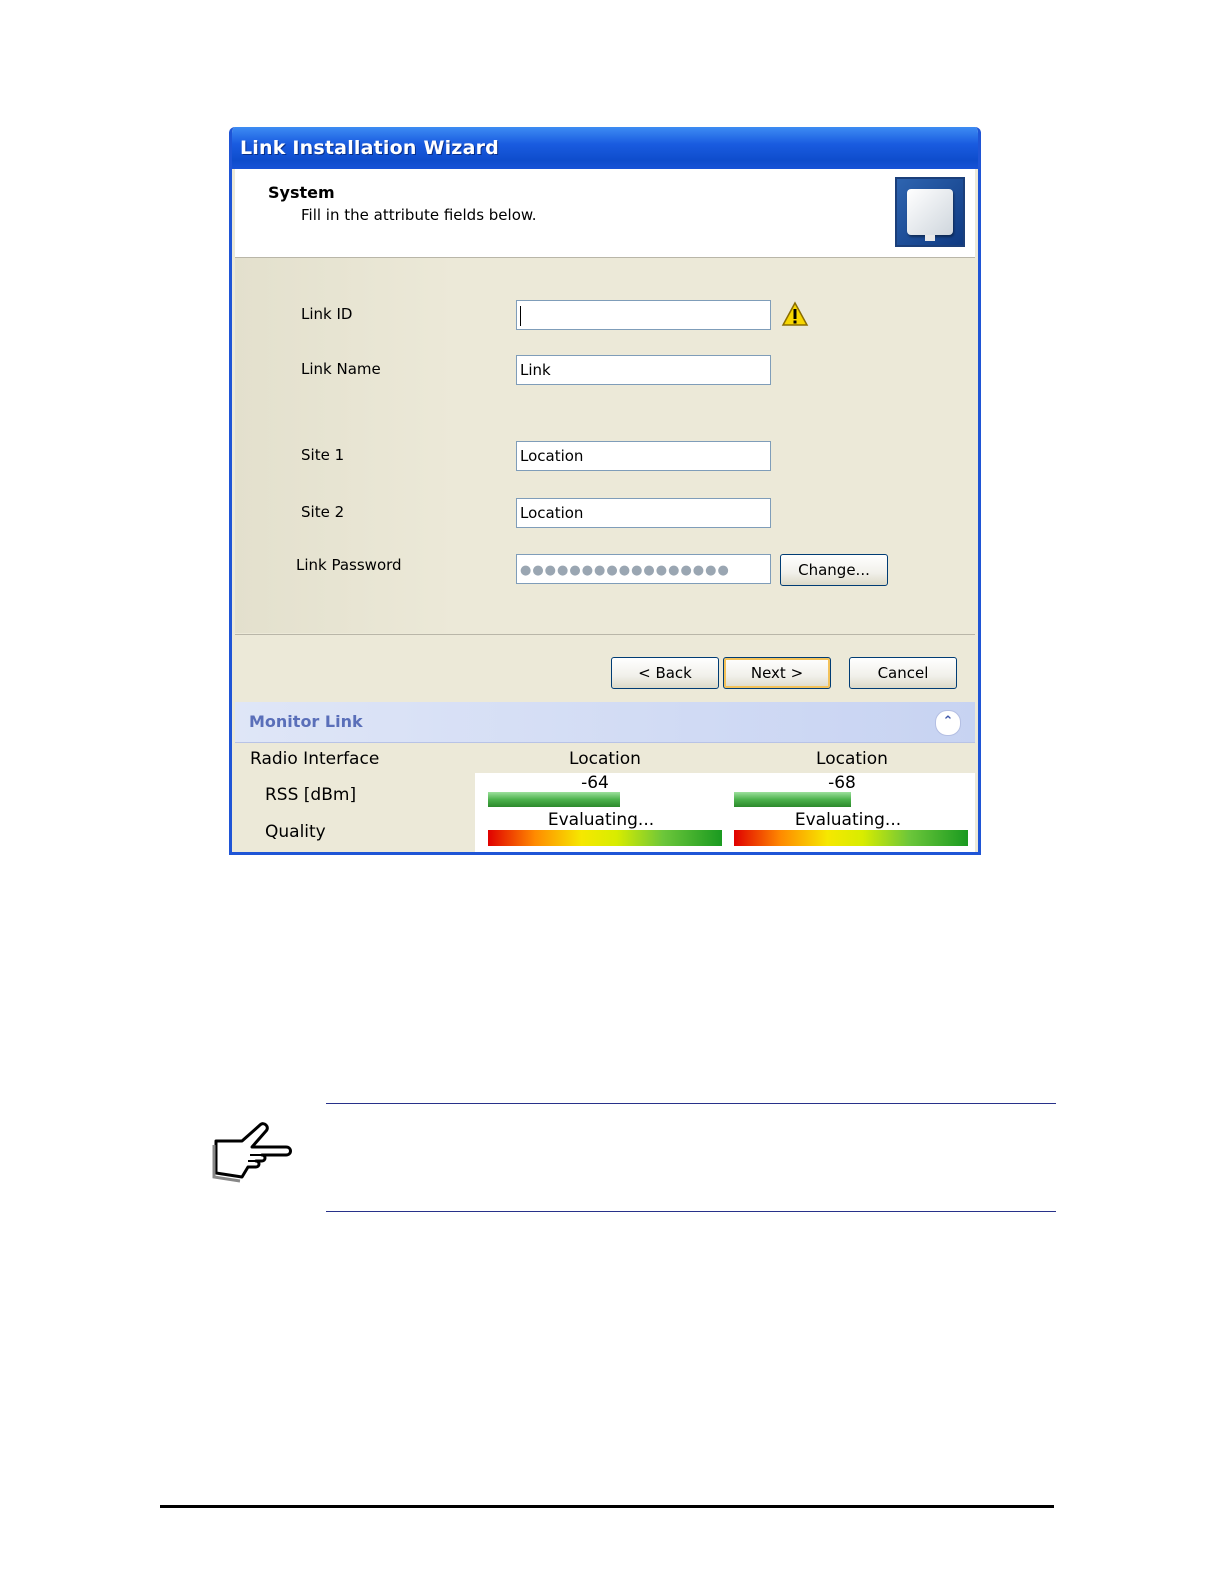 The height and width of the screenshot is (1584, 1224). I want to click on window-title: Link Installation Wizard, so click(605, 148).